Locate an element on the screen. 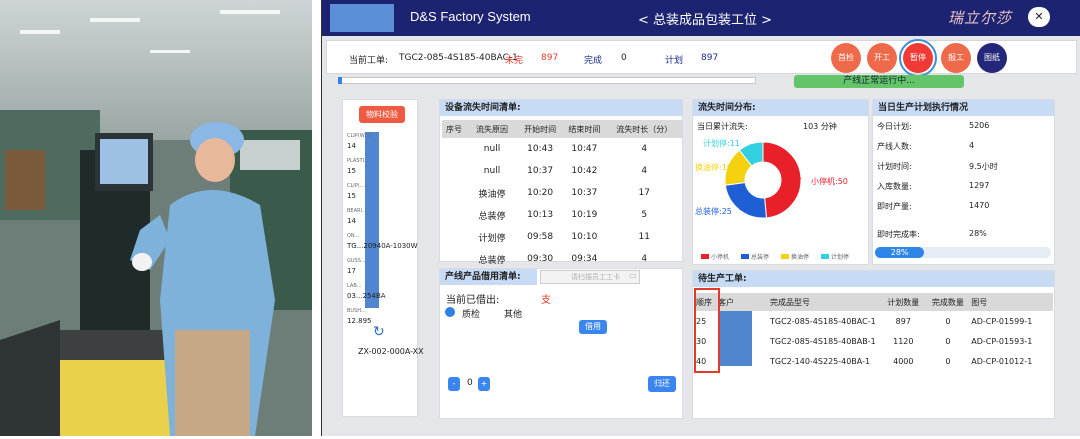 The height and width of the screenshot is (439, 1080). order-progress-fill is located at coordinates (340, 80).